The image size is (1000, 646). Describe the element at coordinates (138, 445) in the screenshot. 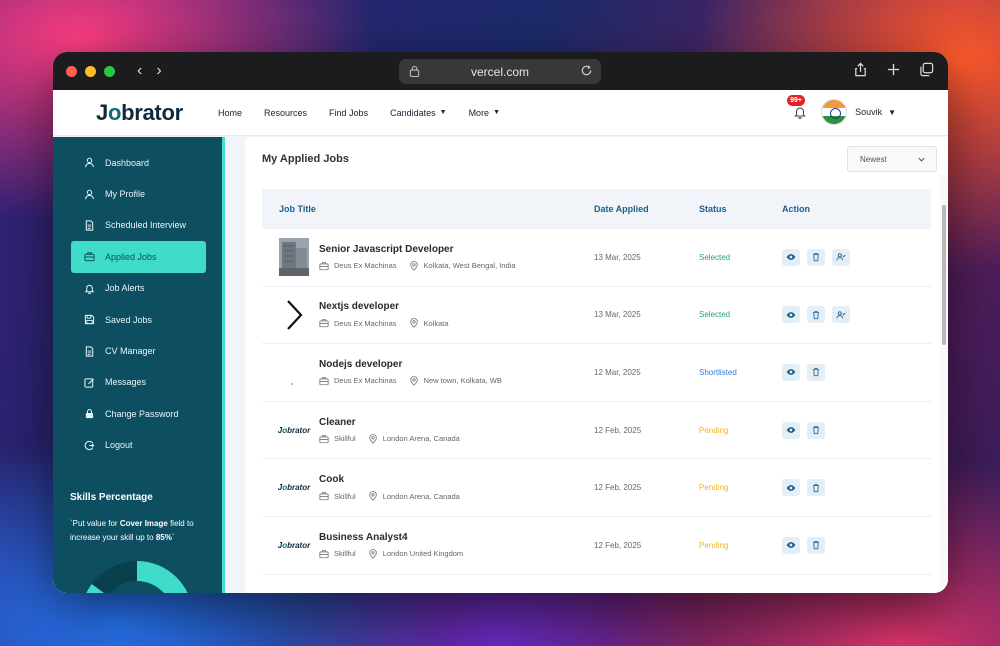

I see `sidebar-item-logout: Logout` at that location.